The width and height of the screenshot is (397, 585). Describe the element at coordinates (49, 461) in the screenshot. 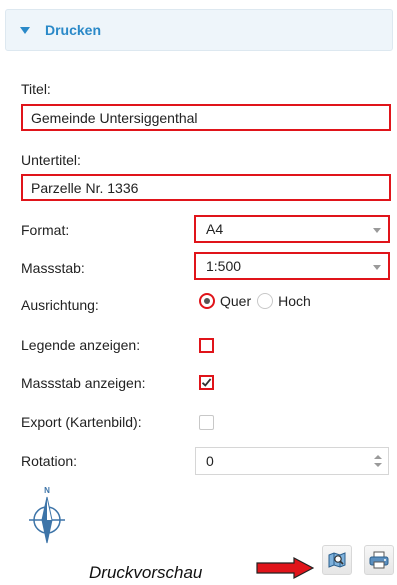

I see `rotation-label: Rotation:` at that location.